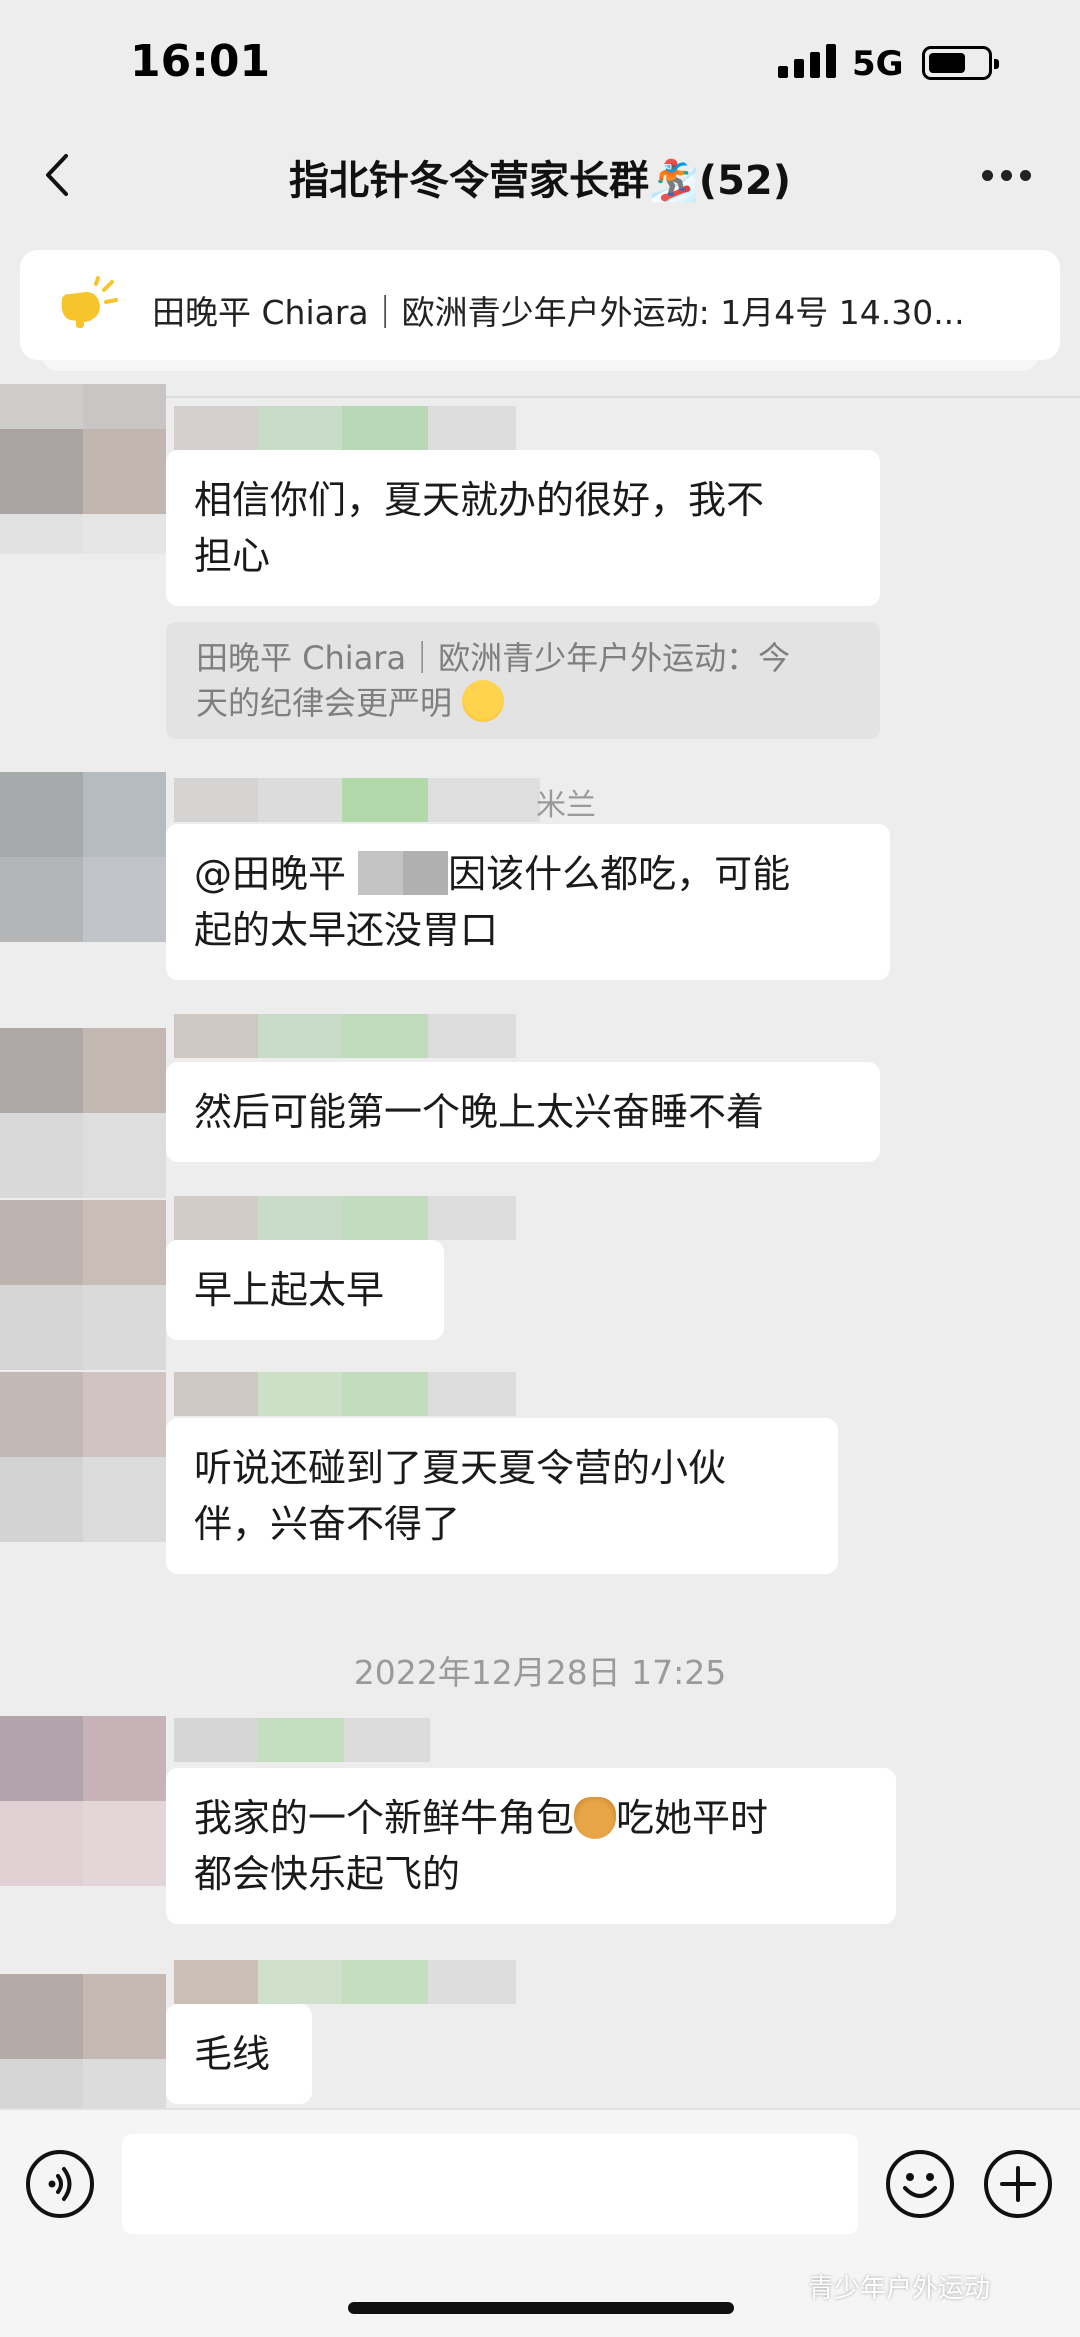 The height and width of the screenshot is (2337, 1080). I want to click on message-bubble: 早上起太早, so click(305, 1290).